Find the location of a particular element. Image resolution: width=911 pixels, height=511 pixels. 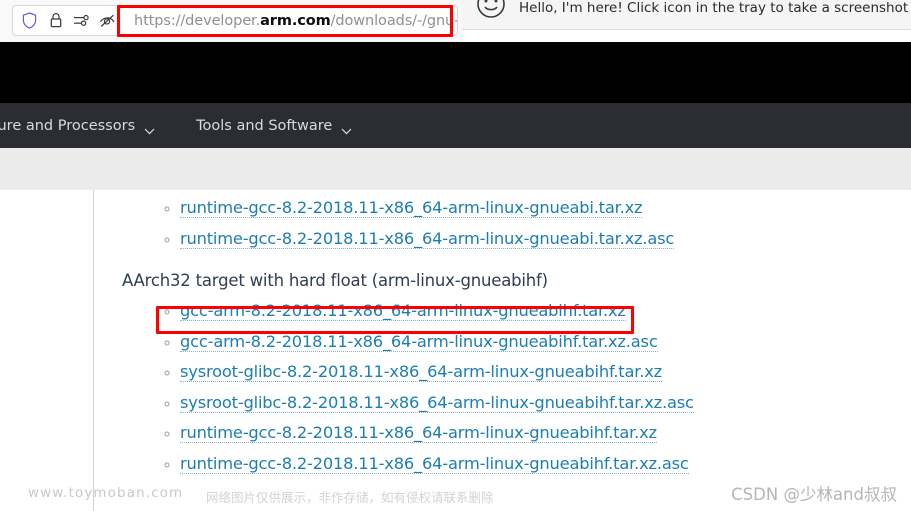

address-bar-icons is located at coordinates (68, 20).